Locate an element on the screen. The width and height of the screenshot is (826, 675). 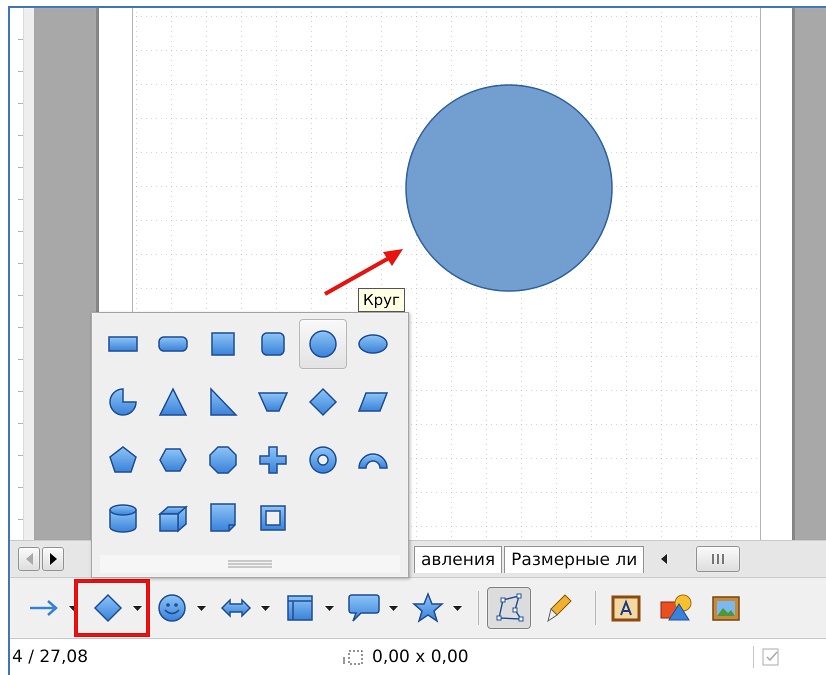
triangle-icon is located at coordinates (173, 402).